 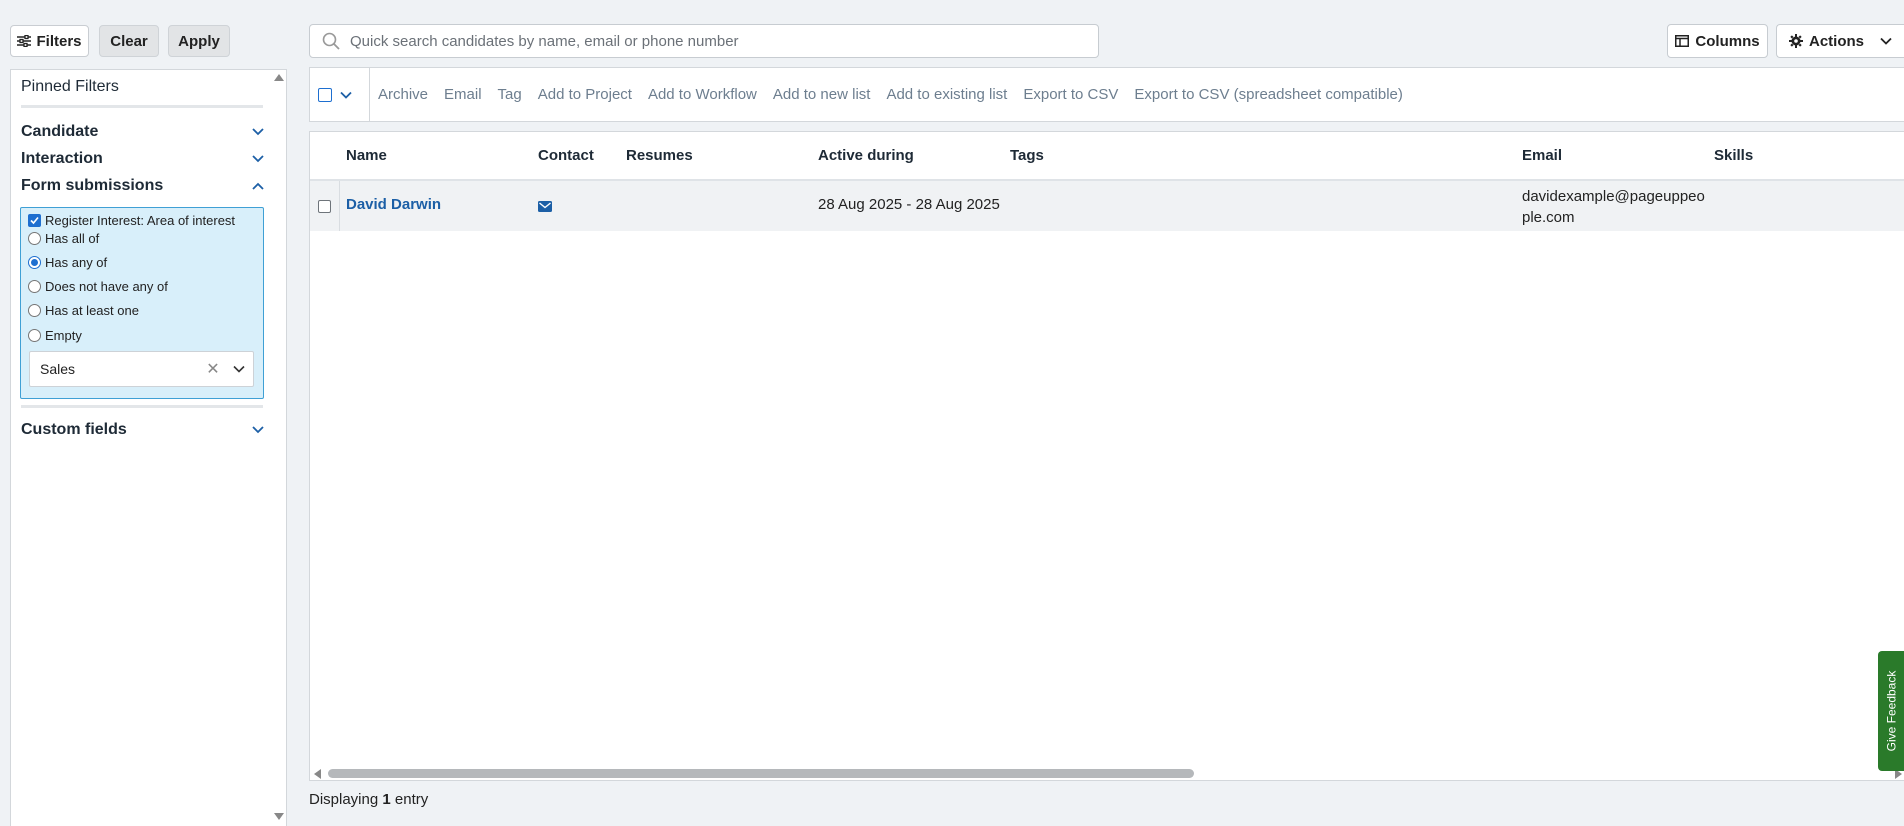 What do you see at coordinates (331, 41) in the screenshot?
I see `search-icon` at bounding box center [331, 41].